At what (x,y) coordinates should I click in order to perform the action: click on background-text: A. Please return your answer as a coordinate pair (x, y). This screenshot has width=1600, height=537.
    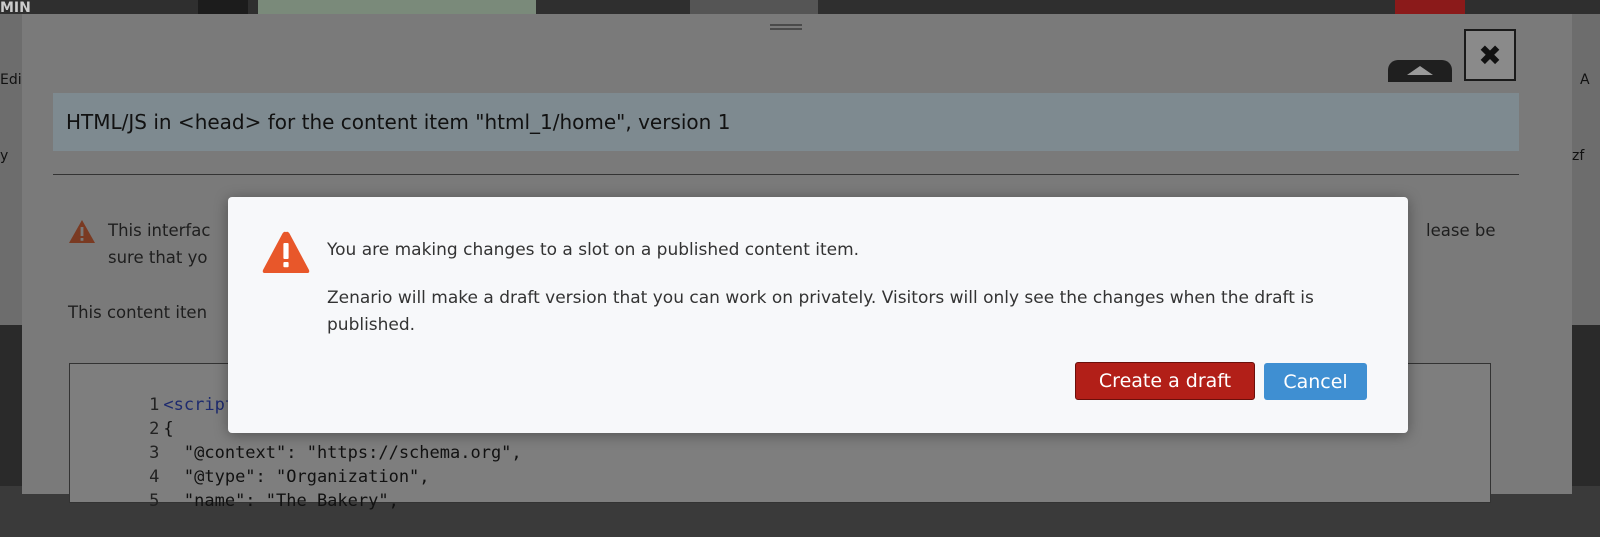
    Looking at the image, I should click on (1585, 80).